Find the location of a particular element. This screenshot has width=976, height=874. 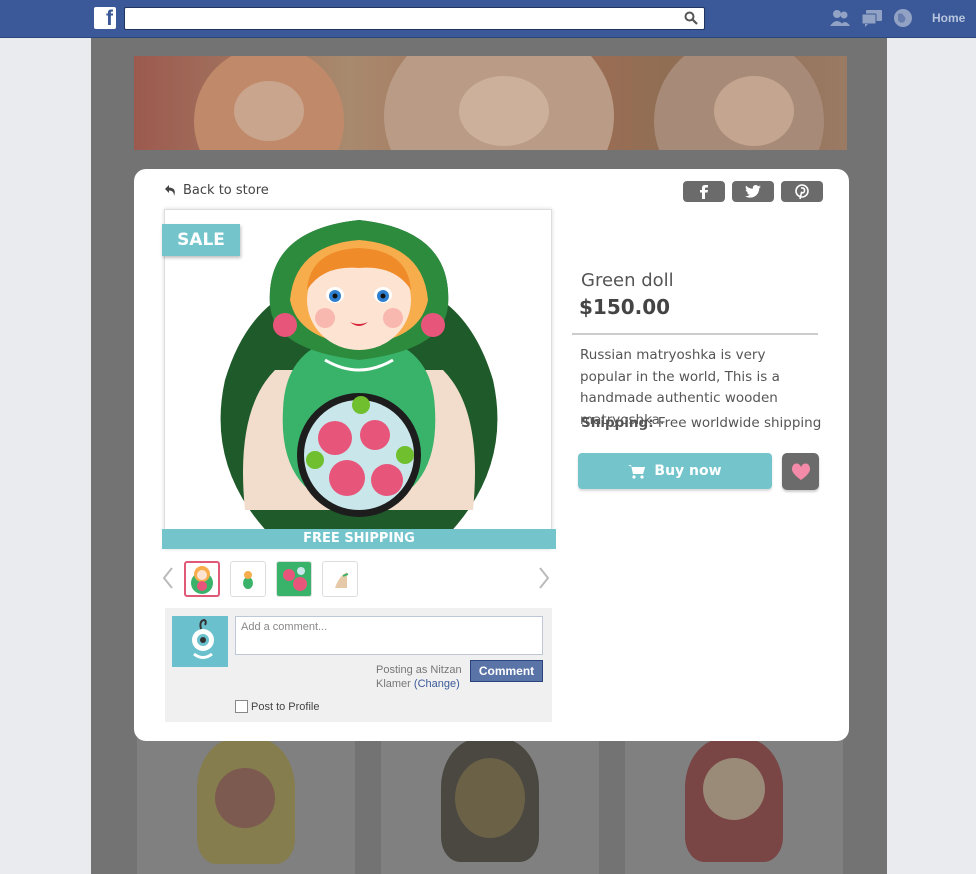

facebook-icon is located at coordinates (704, 192).